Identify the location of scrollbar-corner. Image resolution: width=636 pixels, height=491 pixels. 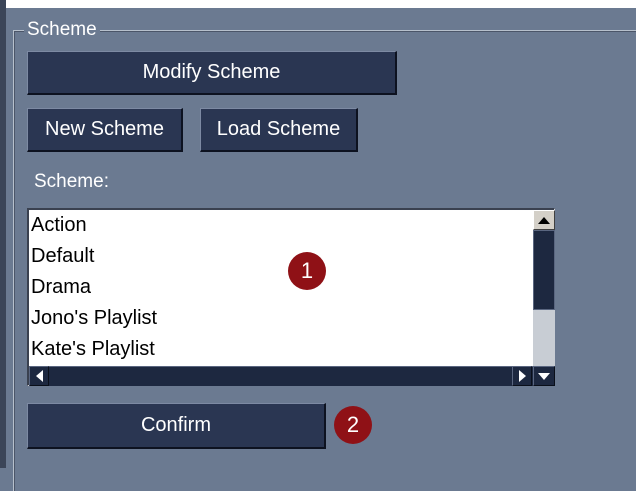
(544, 376).